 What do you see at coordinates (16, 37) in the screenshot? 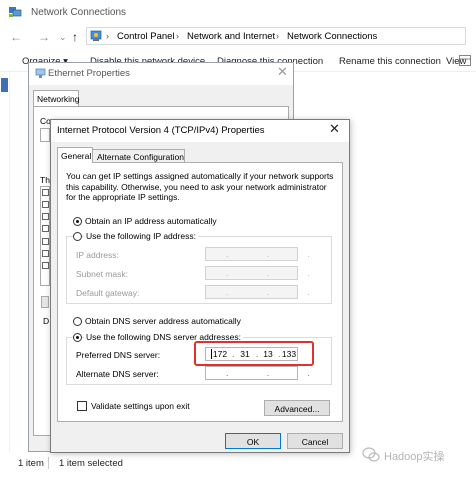
I see `back-arrow-icon: ←` at bounding box center [16, 37].